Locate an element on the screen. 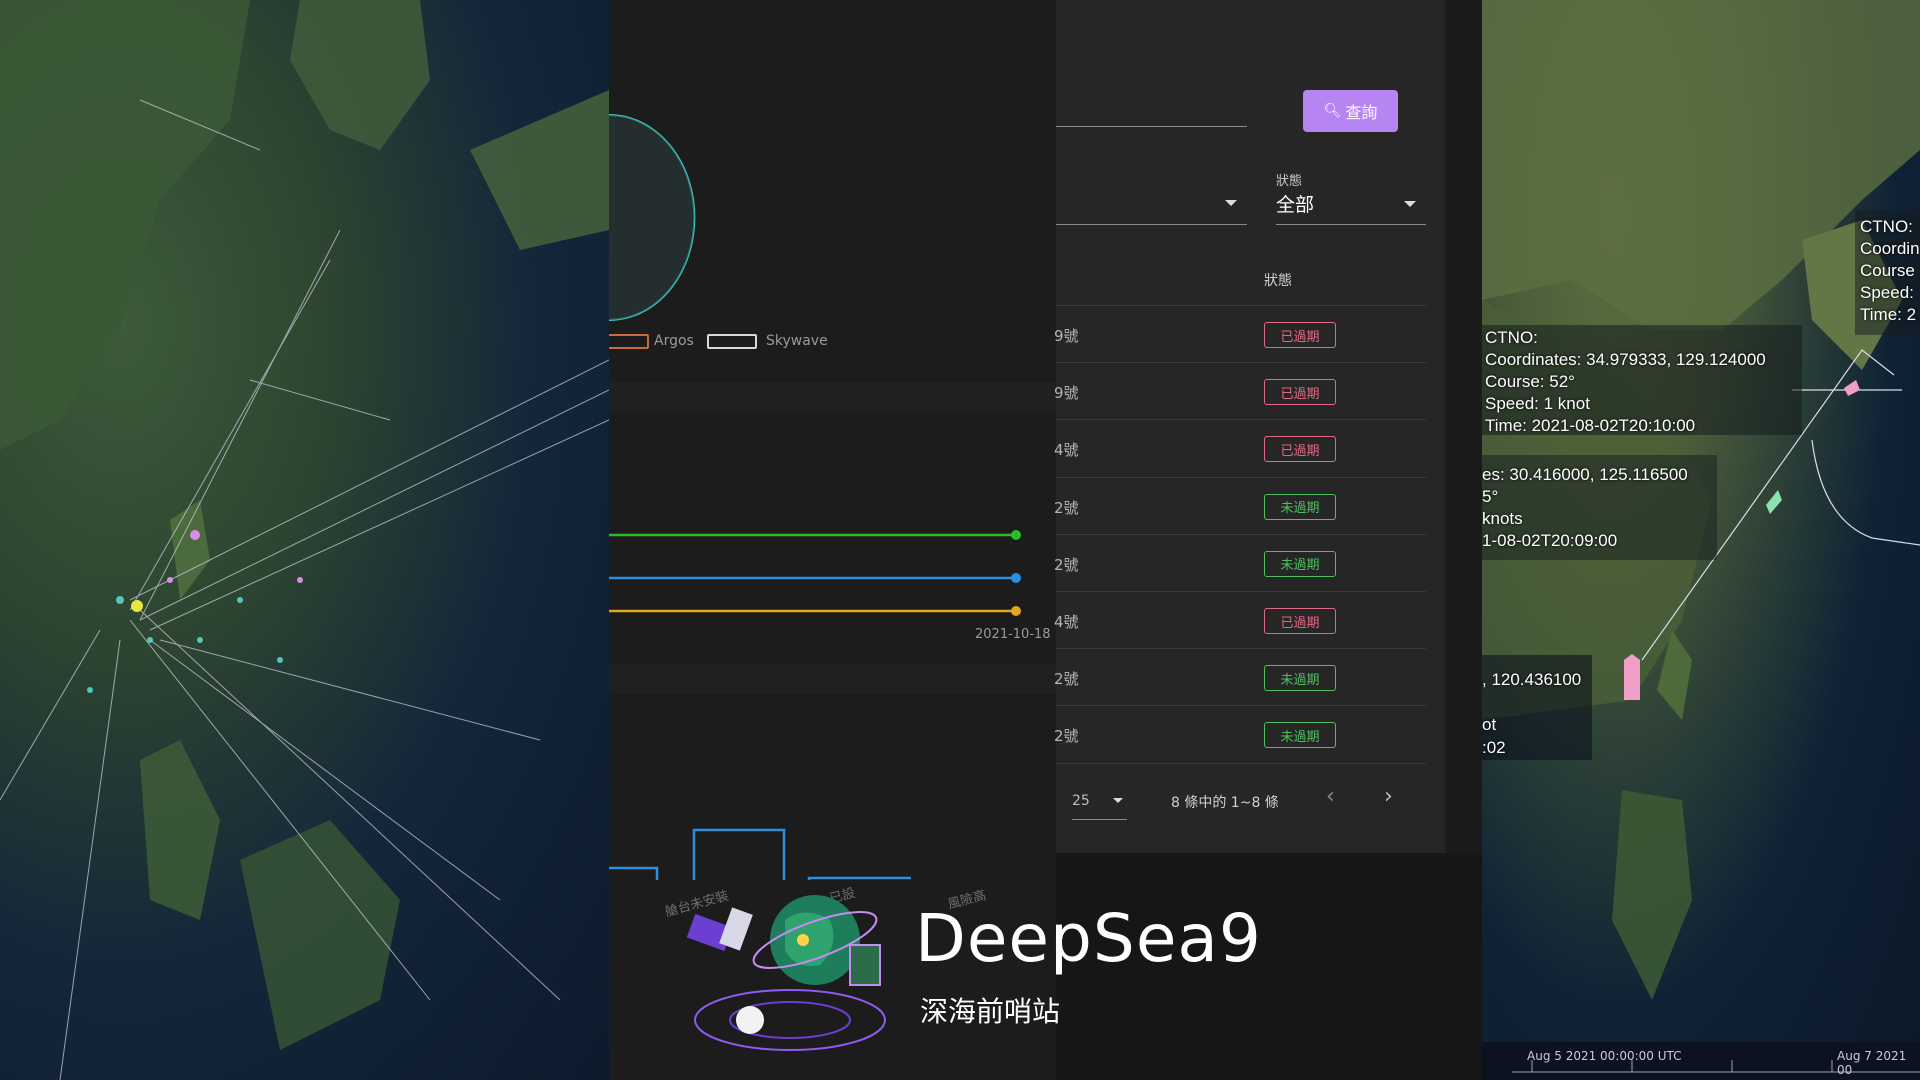 This screenshot has height=1080, width=1920. popup2-time: 1-08-02T20:09:00 is located at coordinates (1550, 540).